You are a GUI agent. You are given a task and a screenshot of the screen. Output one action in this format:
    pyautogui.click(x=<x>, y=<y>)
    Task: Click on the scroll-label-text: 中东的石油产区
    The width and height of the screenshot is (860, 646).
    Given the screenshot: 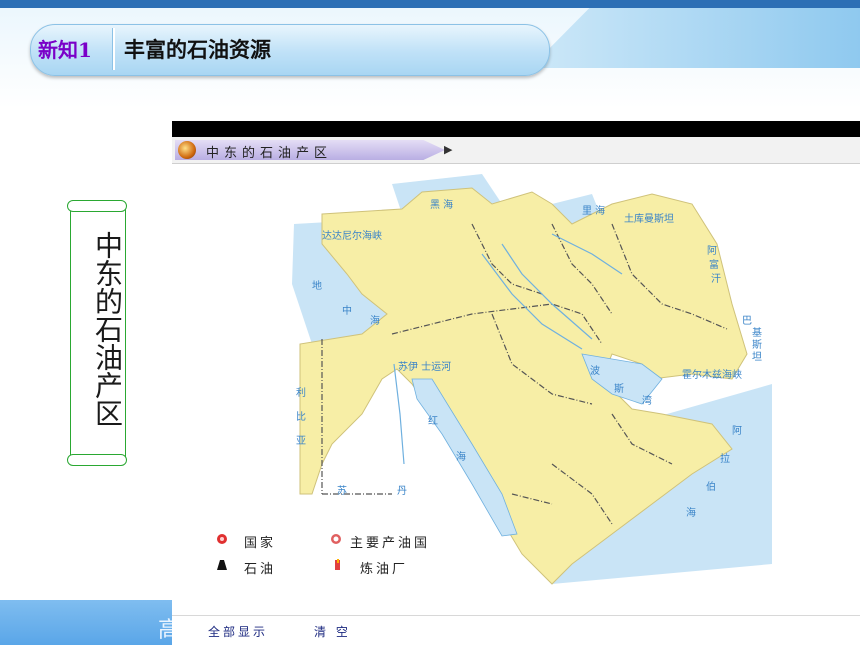 What is the action you would take?
    pyautogui.click(x=107, y=329)
    